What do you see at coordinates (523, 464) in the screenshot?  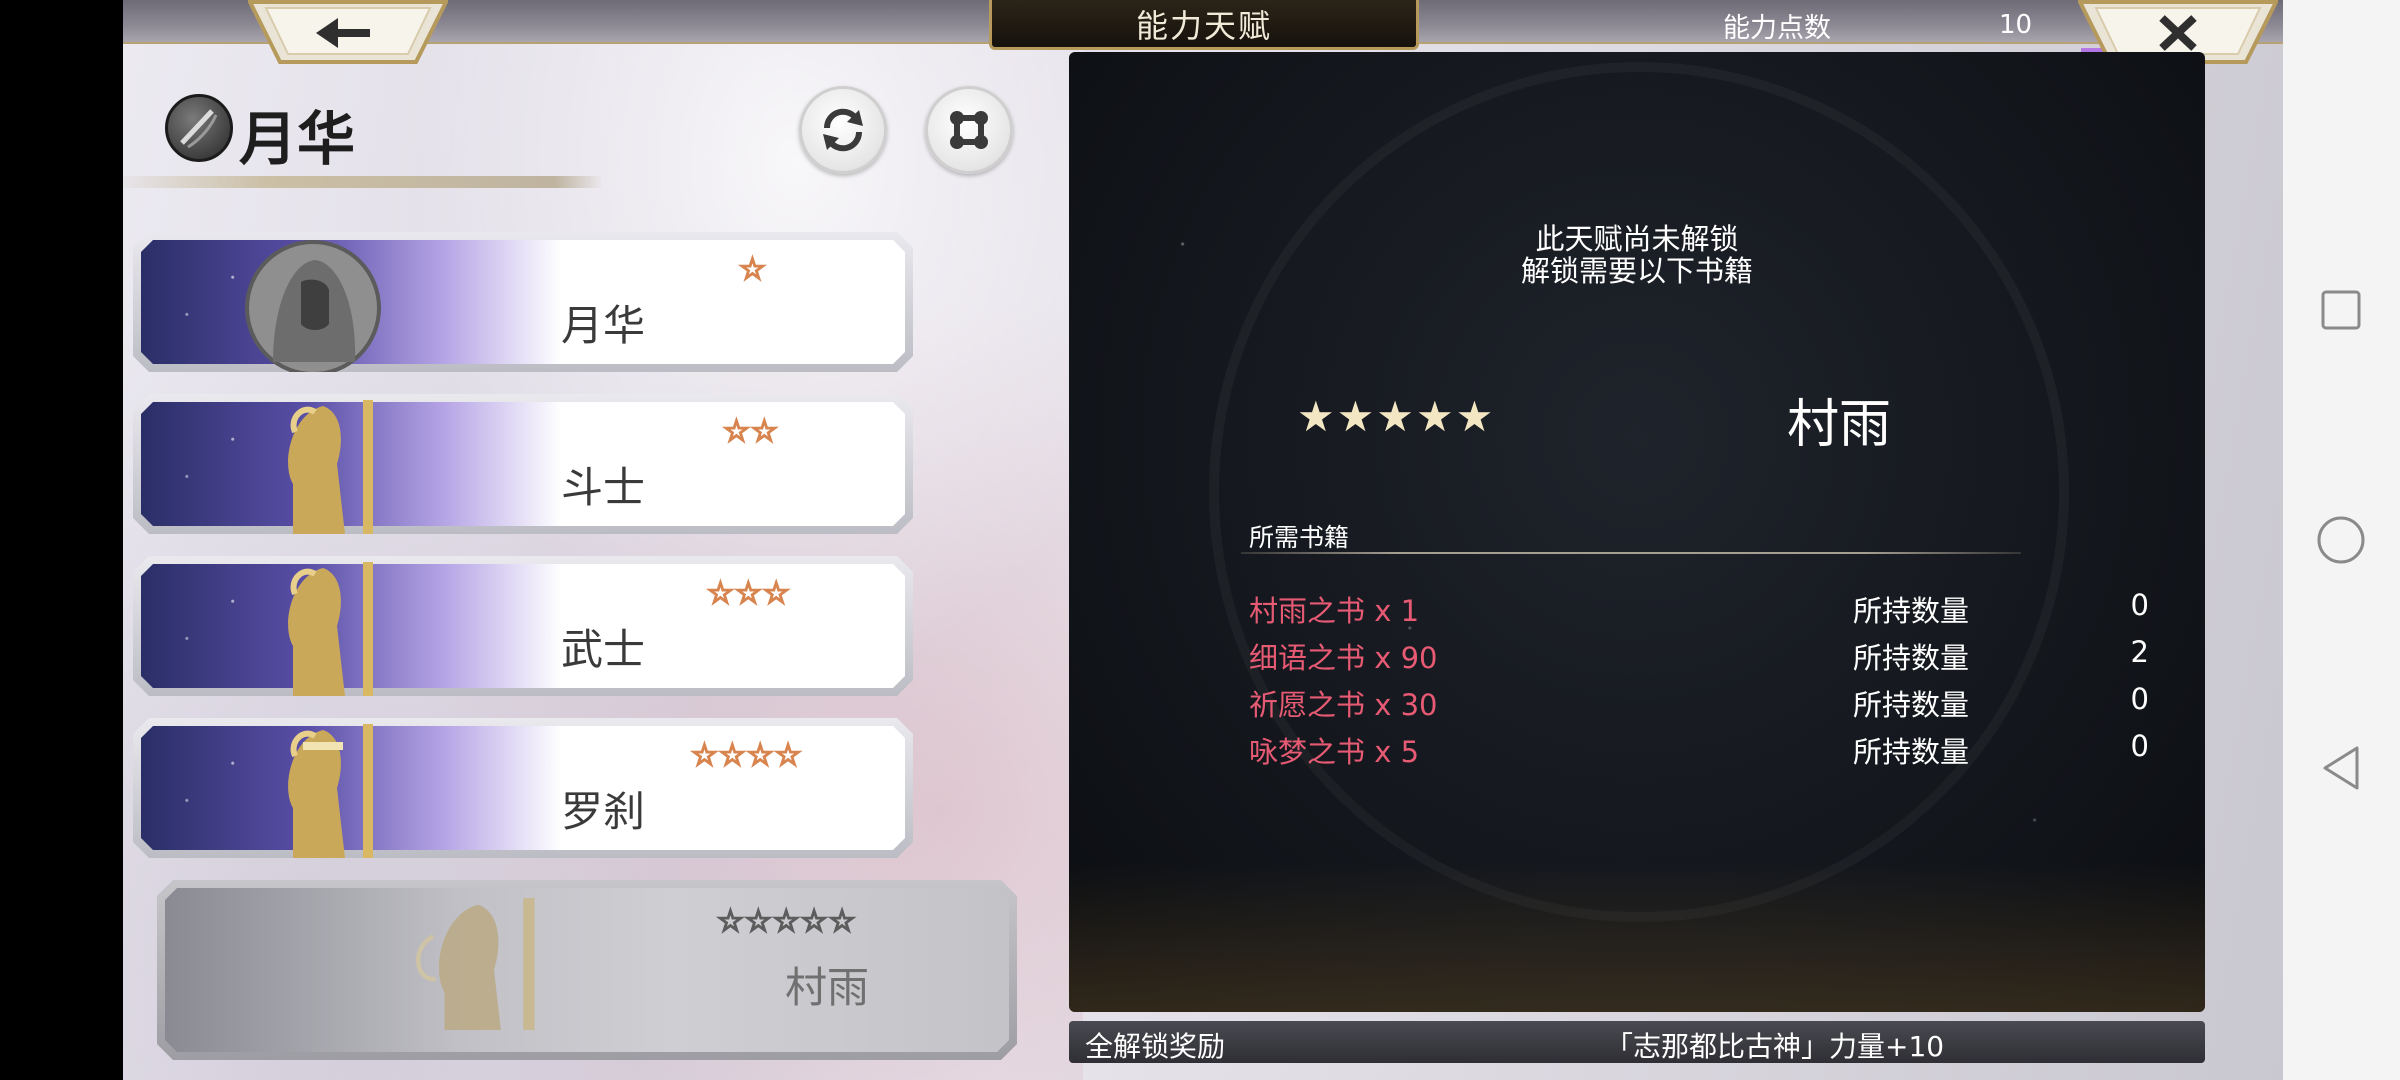 I see `class-card-doushi: ☆☆ 斗士` at bounding box center [523, 464].